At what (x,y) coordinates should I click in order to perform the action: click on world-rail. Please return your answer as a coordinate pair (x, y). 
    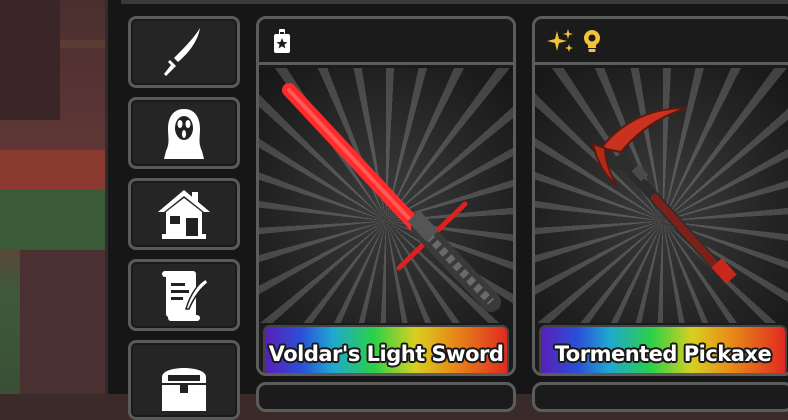
    Looking at the image, I should click on (82, 44).